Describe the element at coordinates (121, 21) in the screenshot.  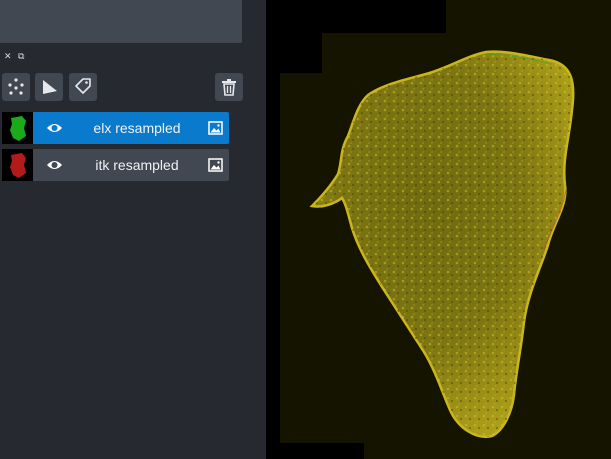
I see `layer-controls-panel` at that location.